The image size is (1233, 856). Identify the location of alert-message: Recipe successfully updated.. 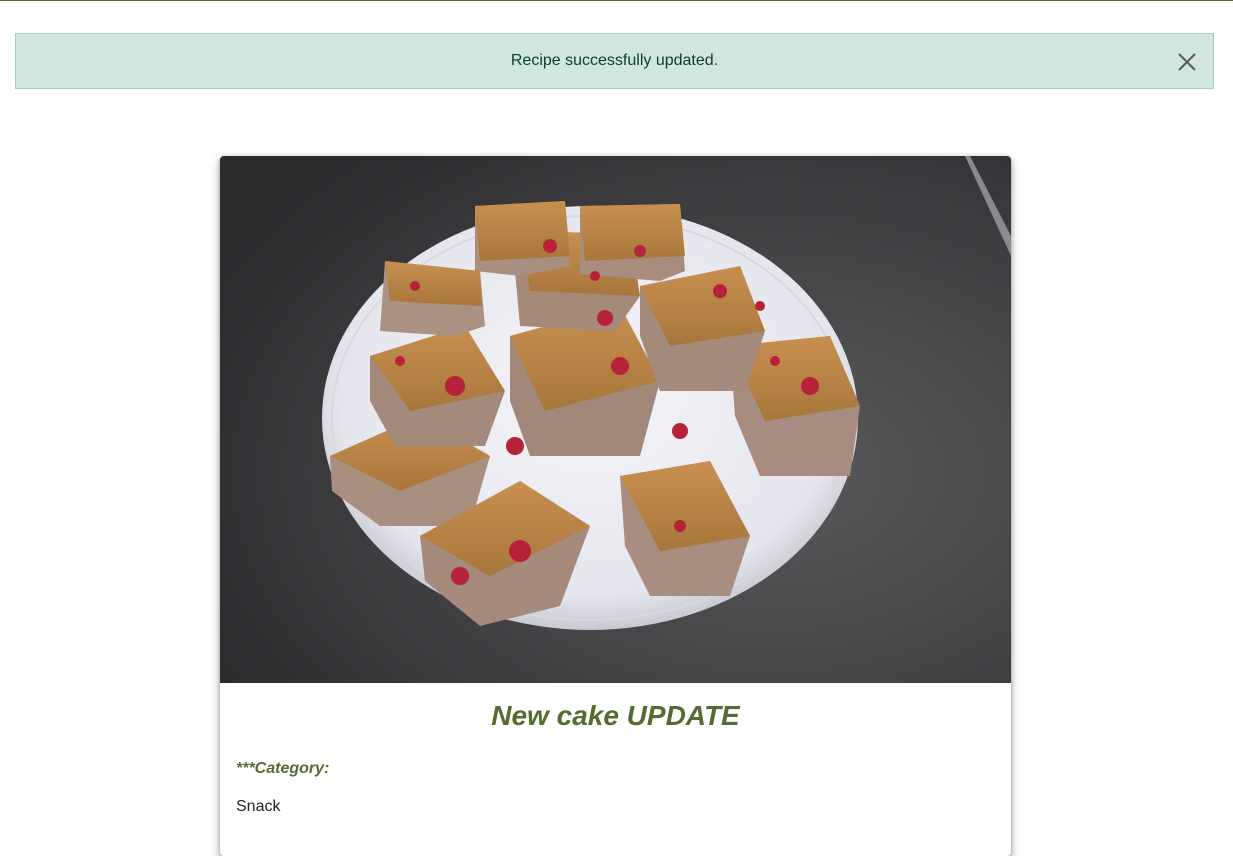
(614, 60).